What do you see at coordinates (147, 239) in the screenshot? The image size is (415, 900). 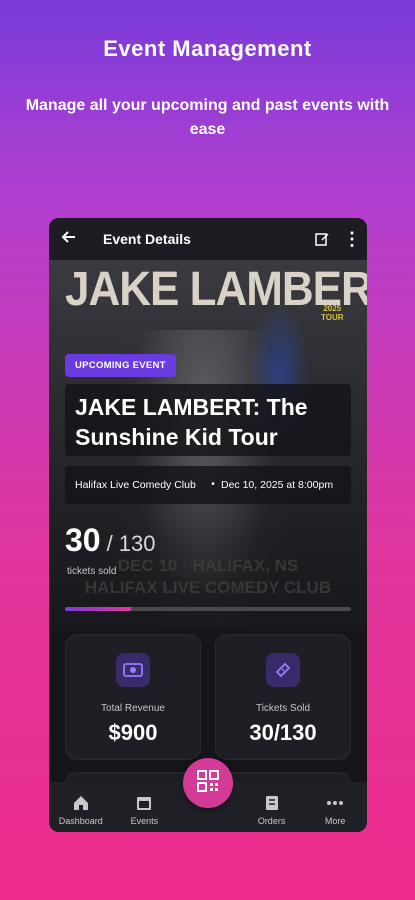 I see `page-title: Event Details` at bounding box center [147, 239].